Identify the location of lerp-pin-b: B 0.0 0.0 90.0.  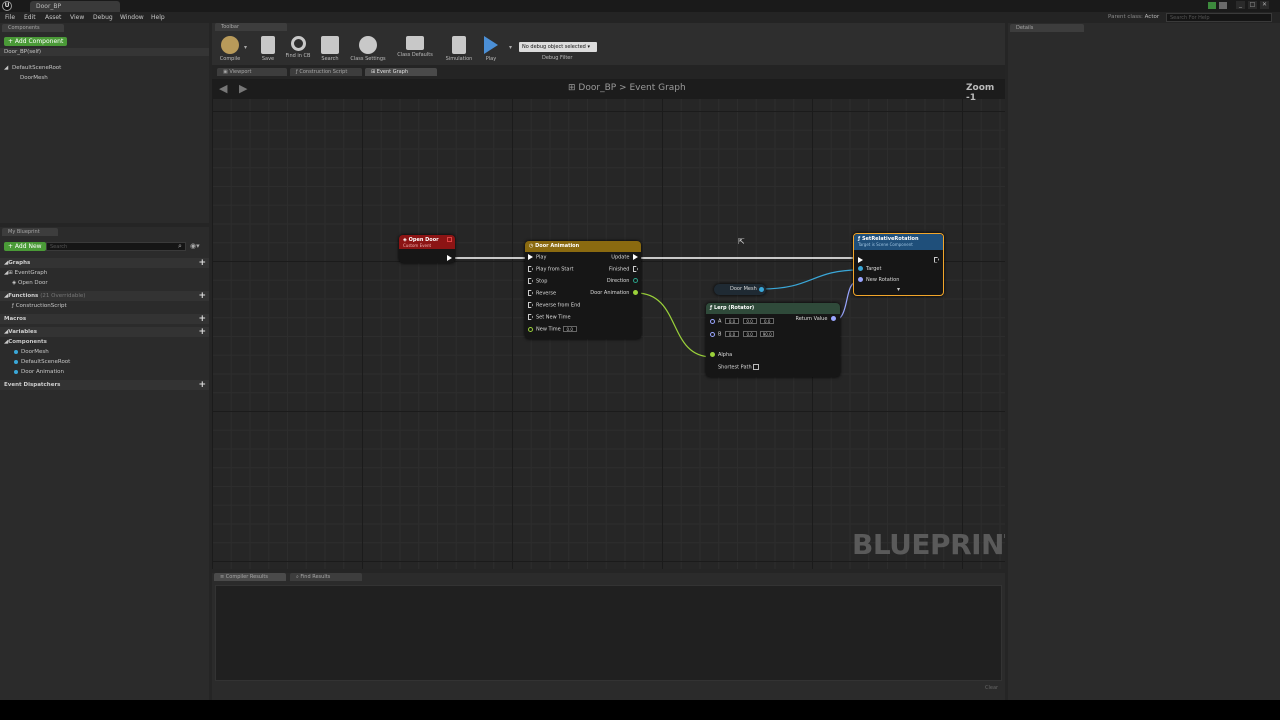
(742, 334).